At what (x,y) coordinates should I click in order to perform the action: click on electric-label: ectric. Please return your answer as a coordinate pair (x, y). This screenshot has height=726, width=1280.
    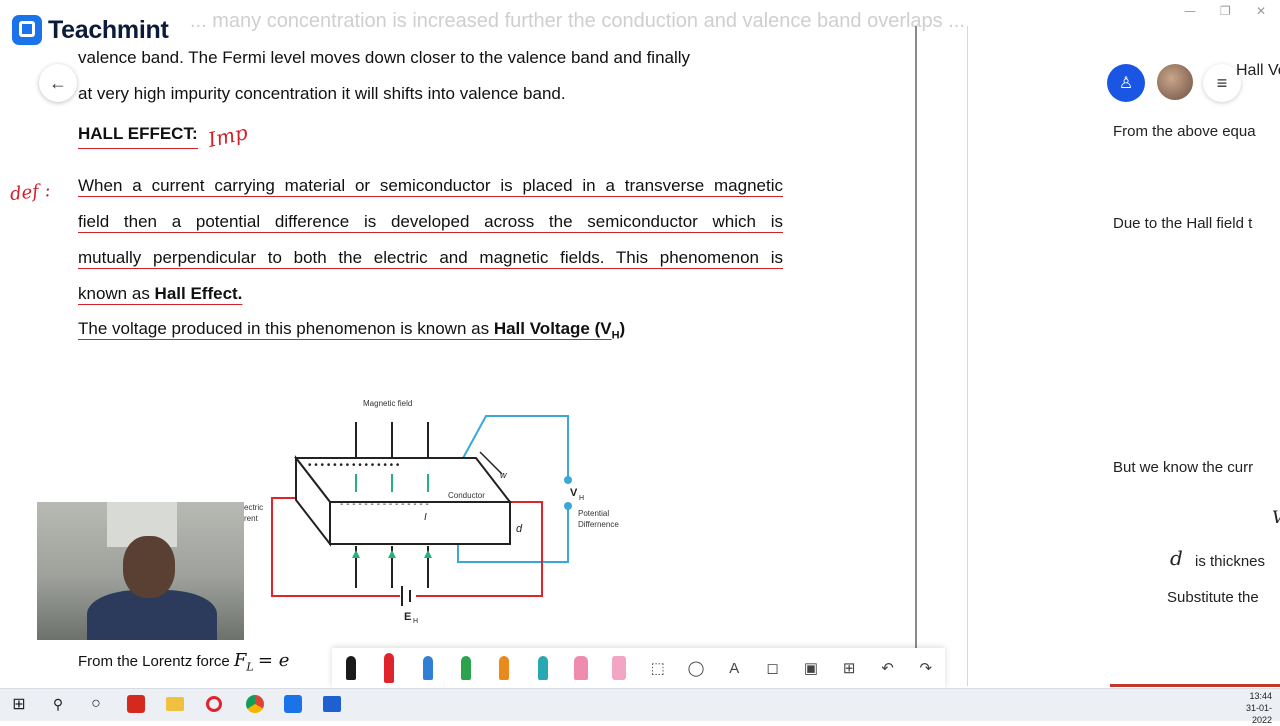
    Looking at the image, I should click on (253, 507).